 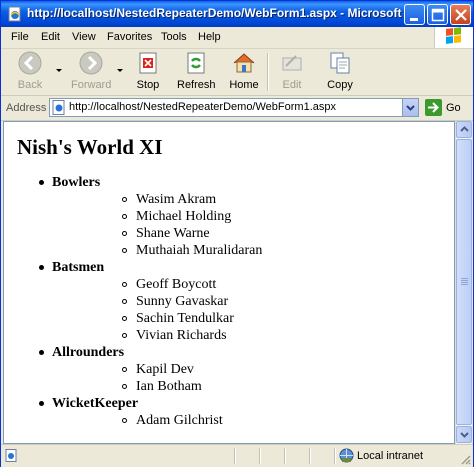 What do you see at coordinates (91, 63) in the screenshot?
I see `forward-arrow-icon` at bounding box center [91, 63].